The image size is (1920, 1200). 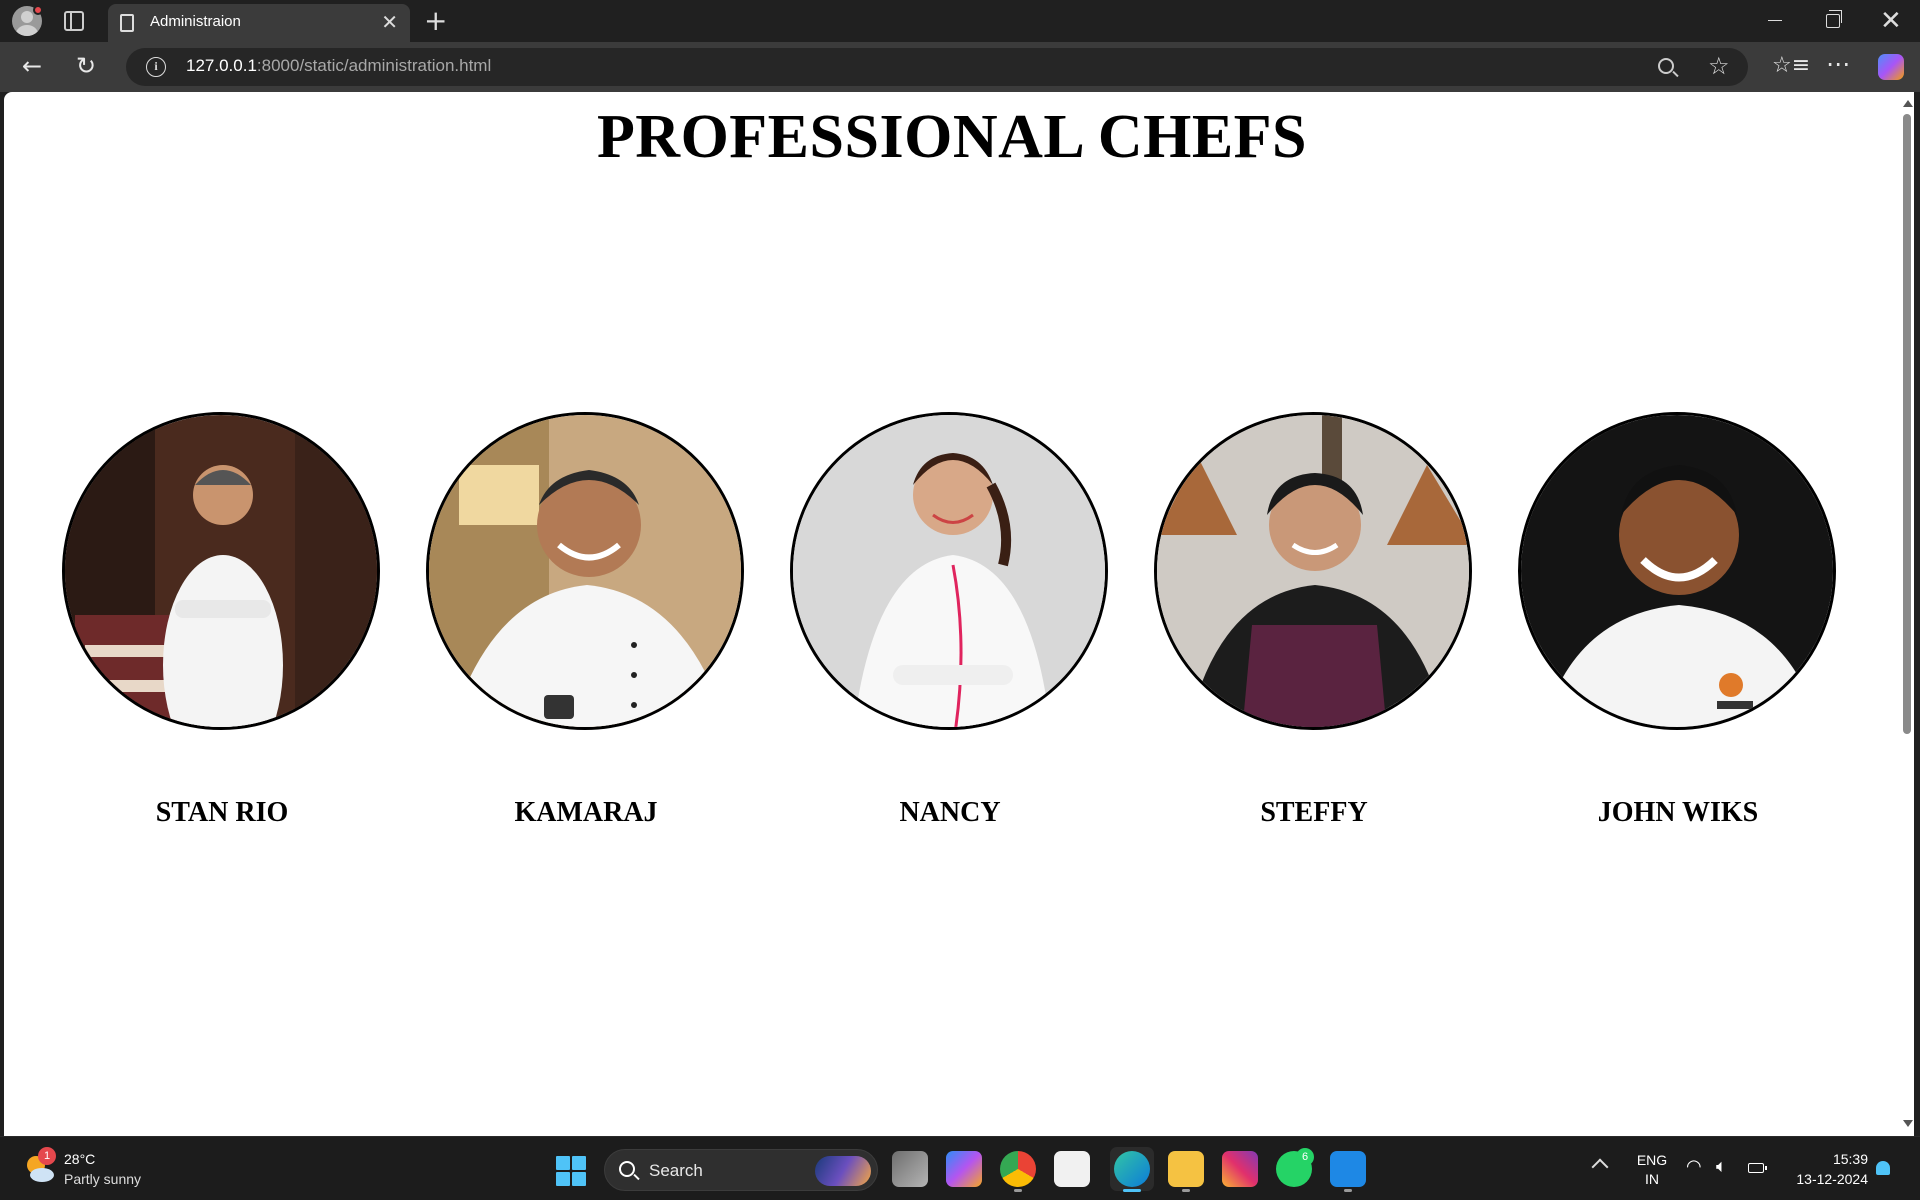 What do you see at coordinates (1891, 21) in the screenshot?
I see `window-close-button: ✕` at bounding box center [1891, 21].